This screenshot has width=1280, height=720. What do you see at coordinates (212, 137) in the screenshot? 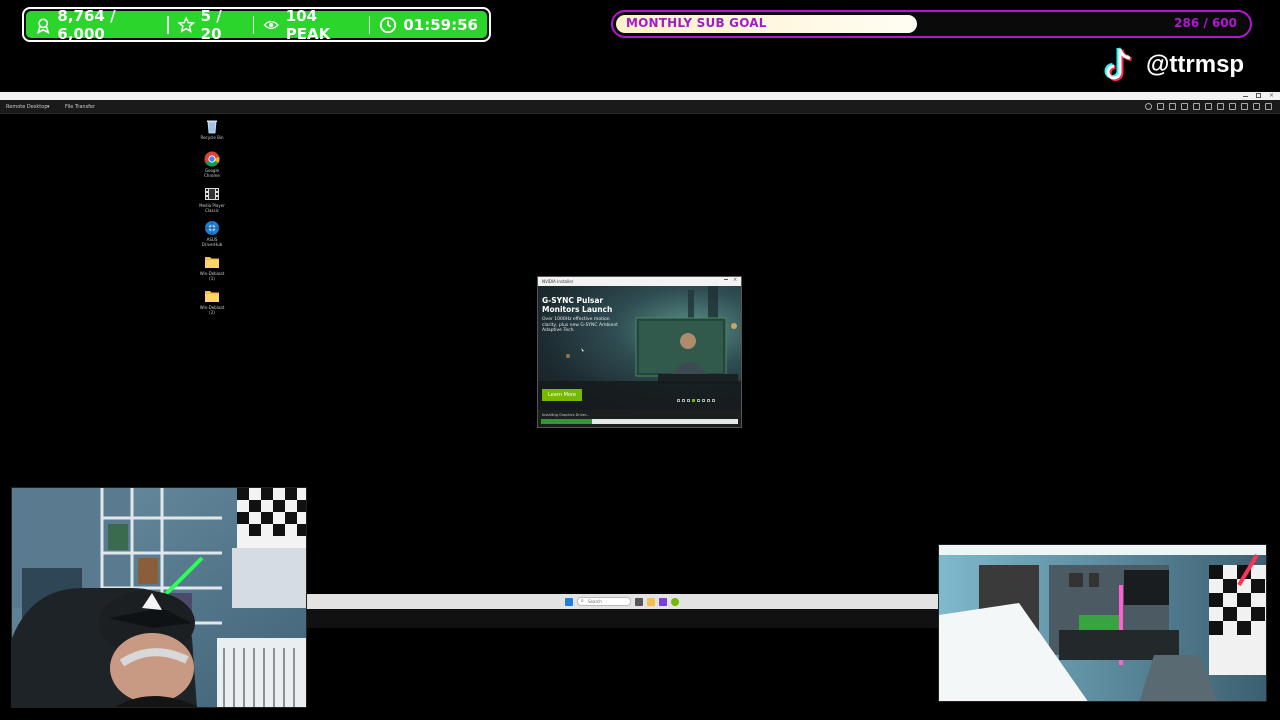
I see `desktop-icon-label: Recycle Bin` at bounding box center [212, 137].